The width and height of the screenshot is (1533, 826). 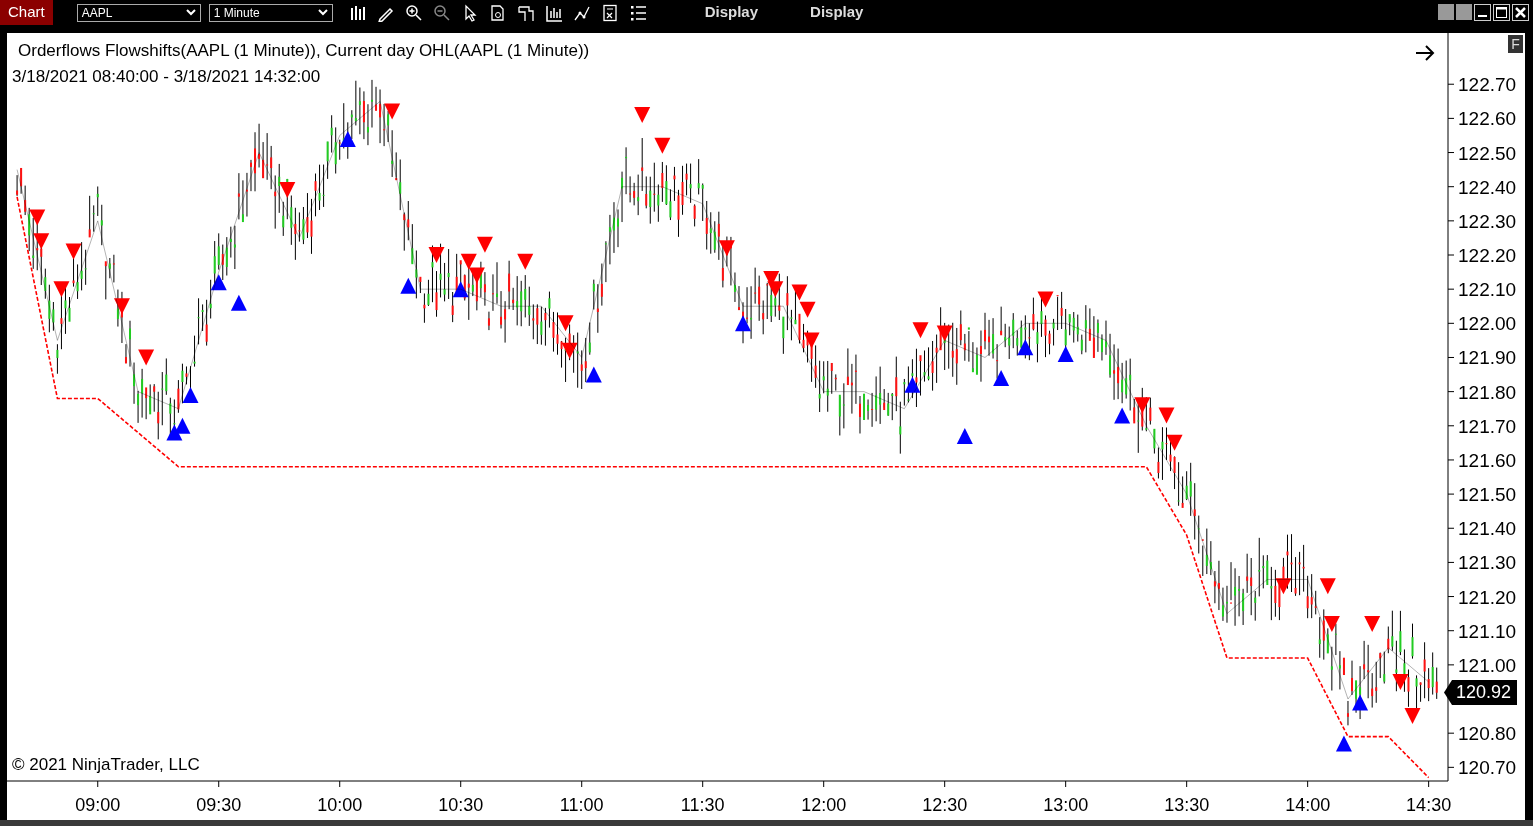 I want to click on price-axis-label: 122.00, so click(x=1487, y=324).